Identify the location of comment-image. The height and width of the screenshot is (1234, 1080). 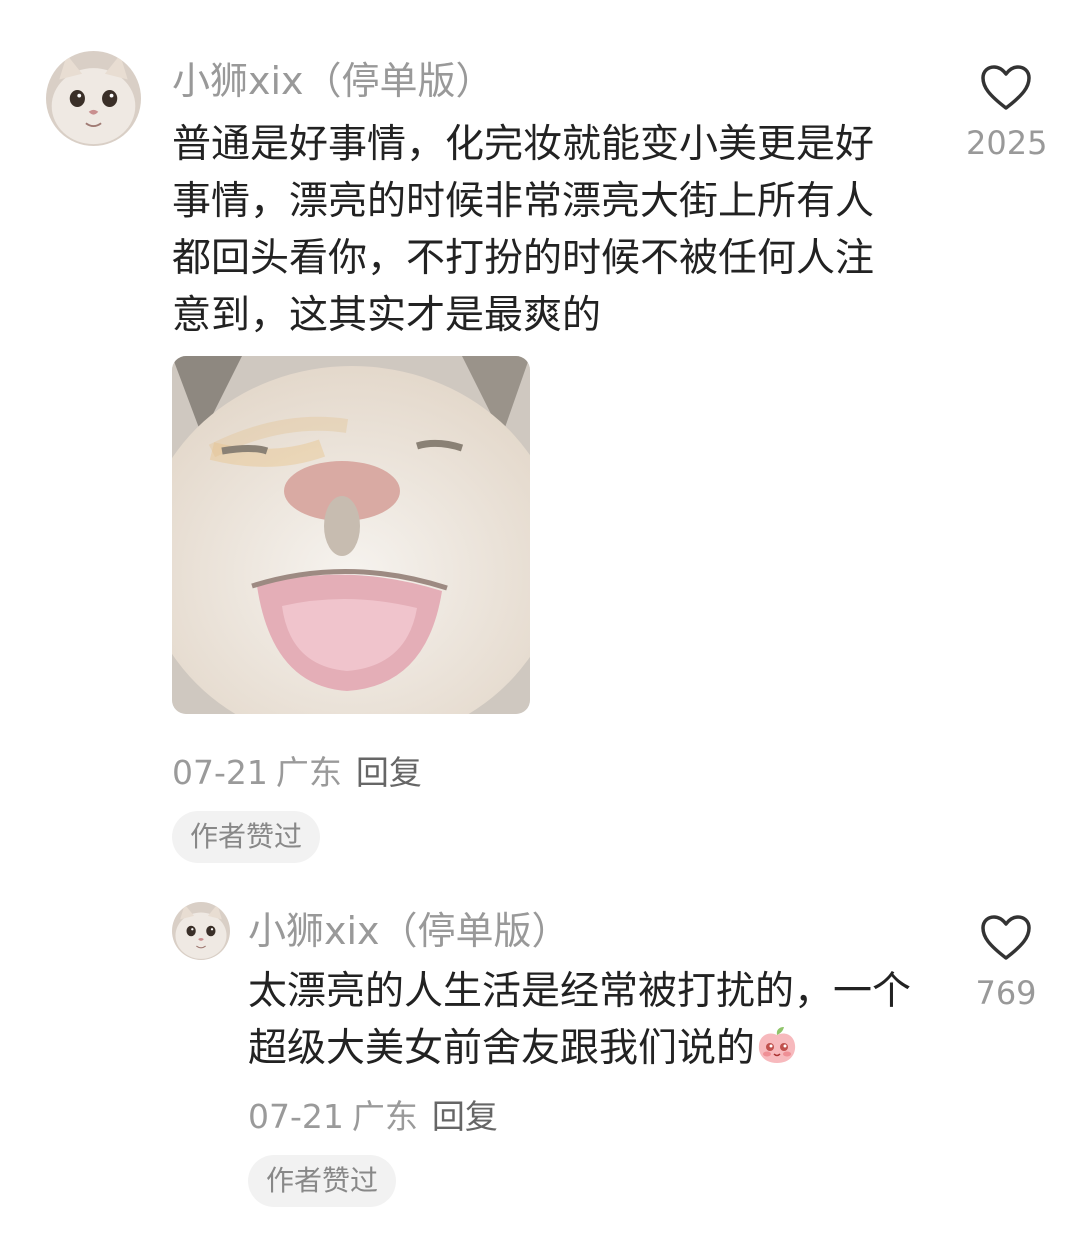
(351, 535).